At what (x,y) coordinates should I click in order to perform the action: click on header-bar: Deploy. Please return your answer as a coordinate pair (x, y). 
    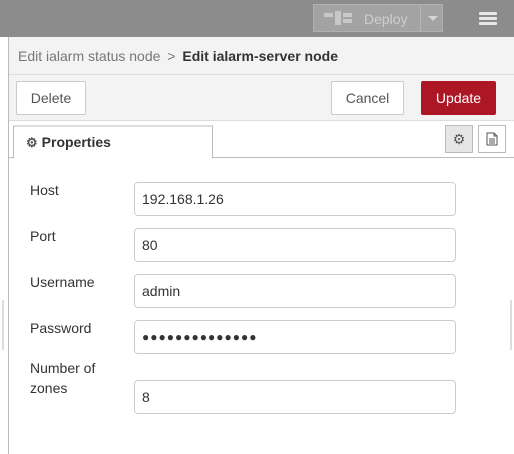
    Looking at the image, I should click on (257, 18).